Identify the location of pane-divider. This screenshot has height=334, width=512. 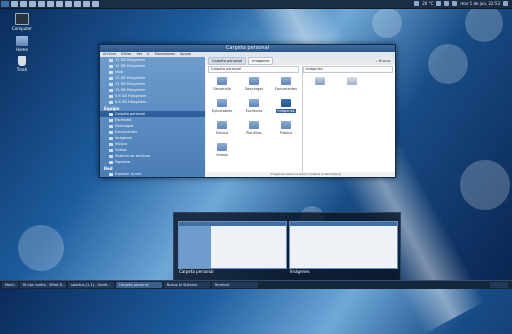
(302, 121).